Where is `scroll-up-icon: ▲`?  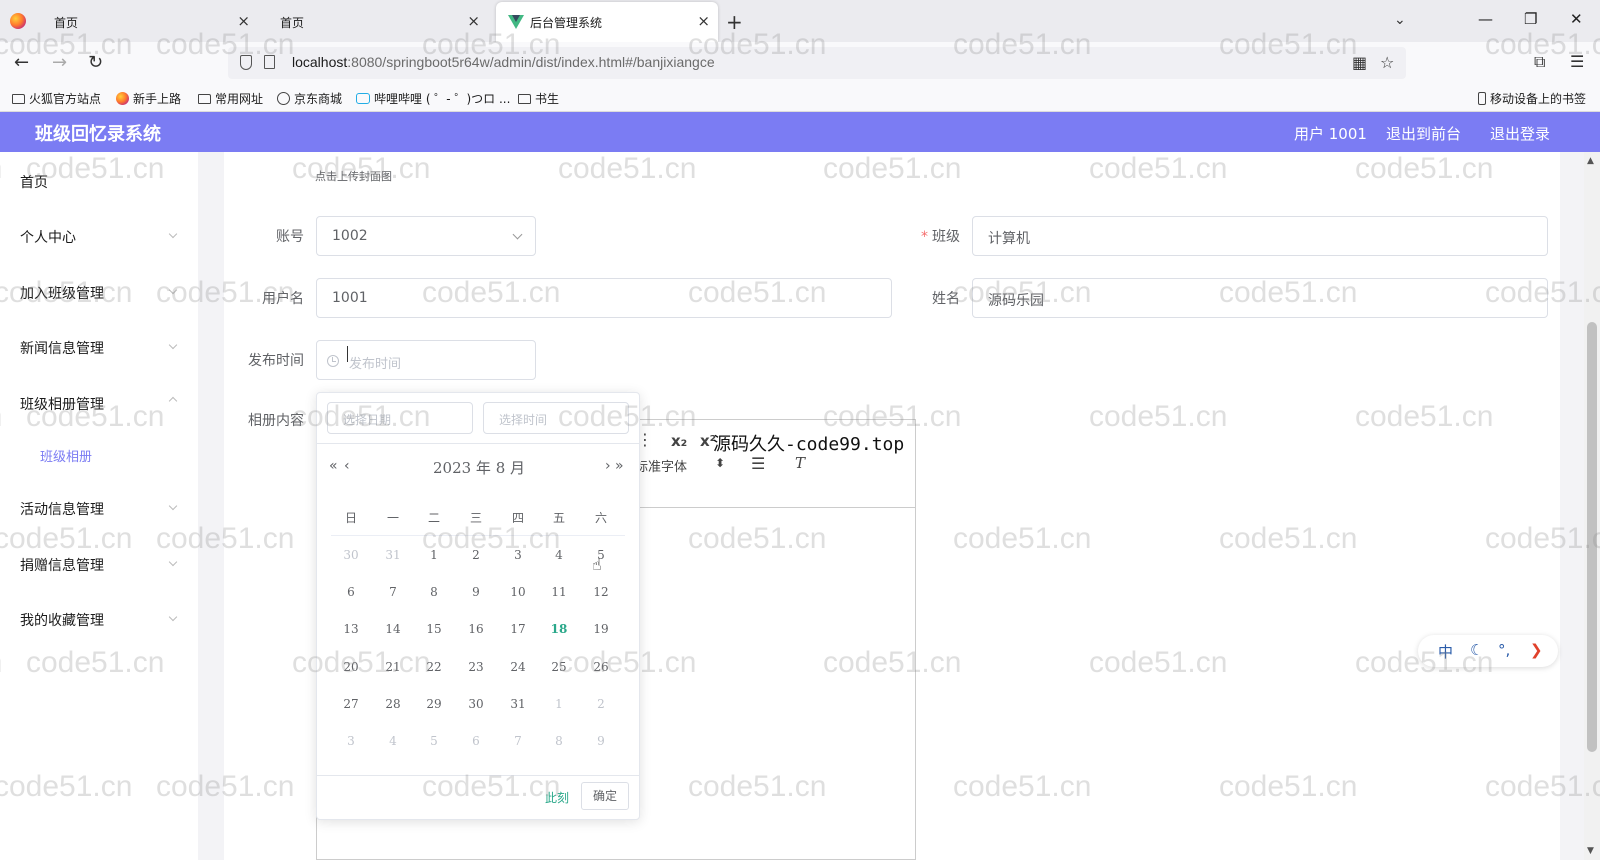 scroll-up-icon: ▲ is located at coordinates (1590, 161).